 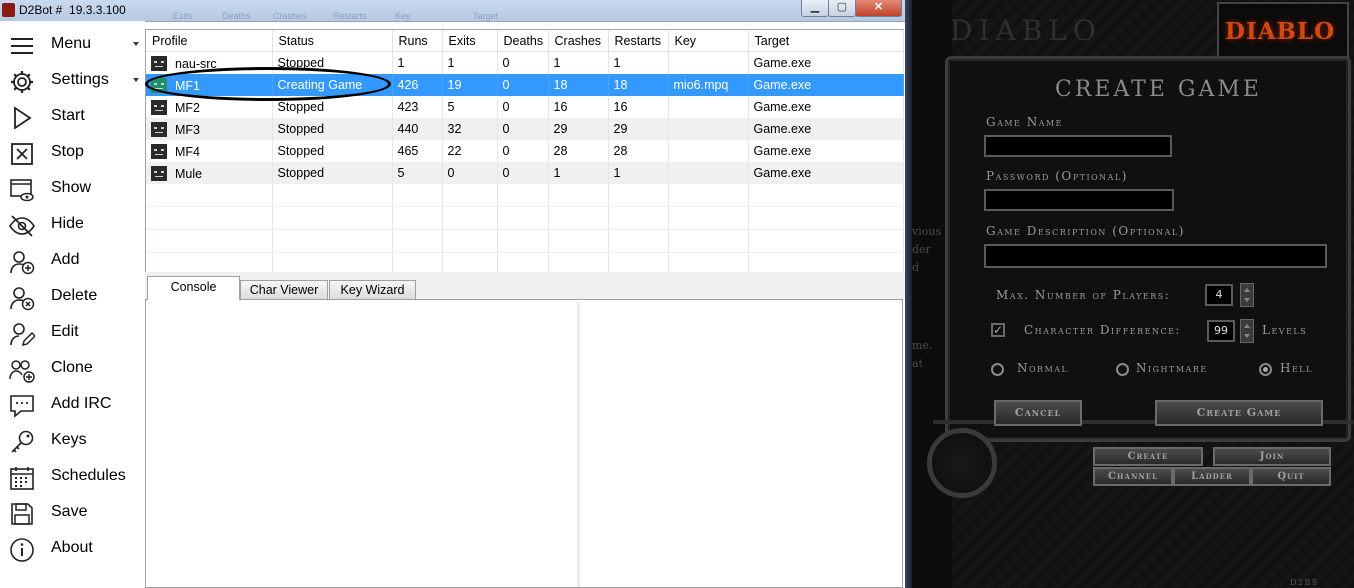 What do you see at coordinates (72, 297) in the screenshot?
I see `sidebar-item-delete: Delete` at bounding box center [72, 297].